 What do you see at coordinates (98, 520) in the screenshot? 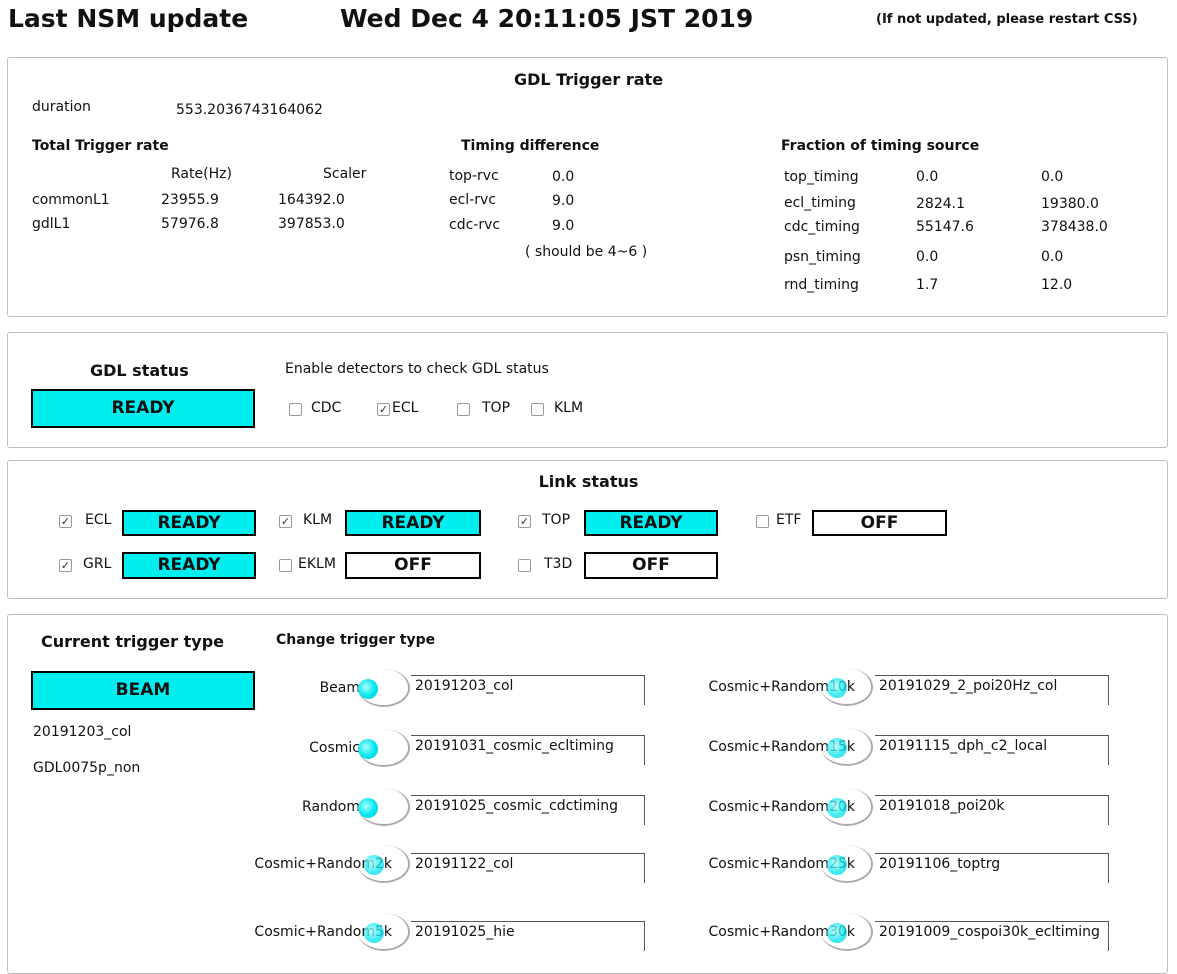
I see `link-ecl-label: ECL` at bounding box center [98, 520].